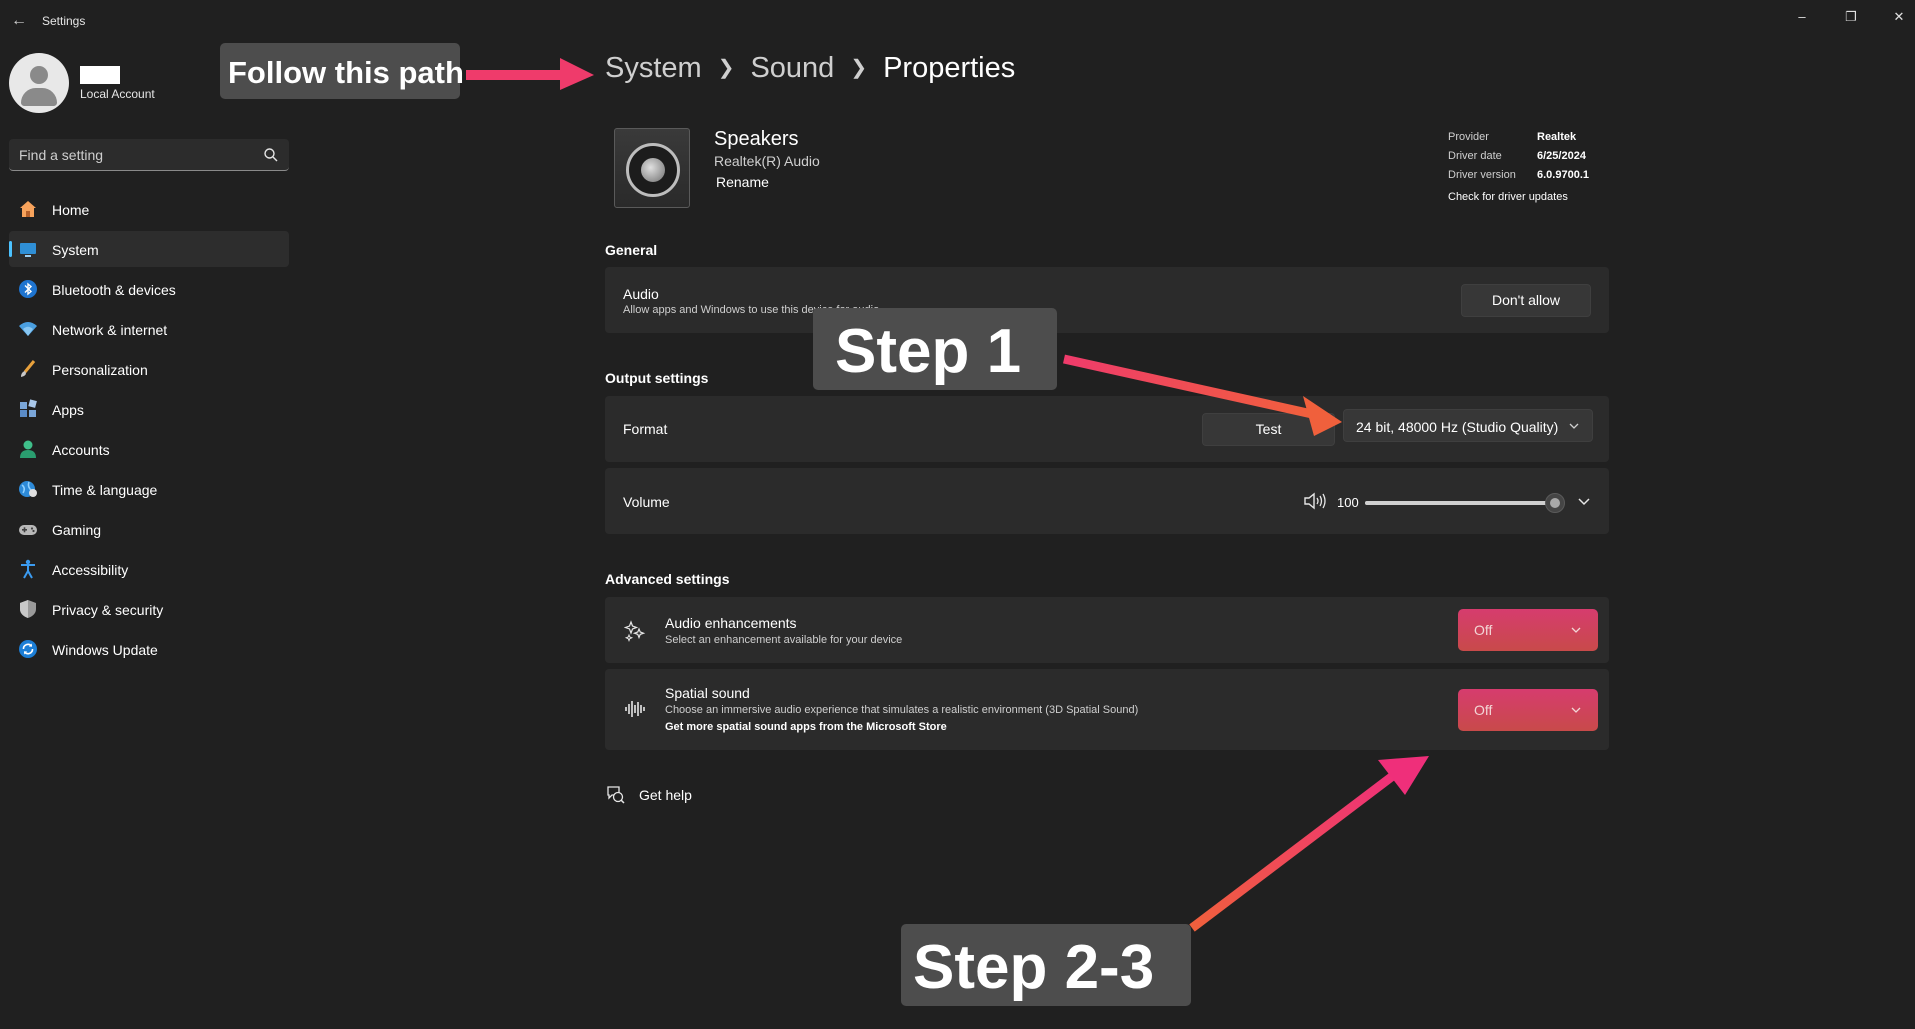  I want to click on minimize-button: –, so click(1802, 17).